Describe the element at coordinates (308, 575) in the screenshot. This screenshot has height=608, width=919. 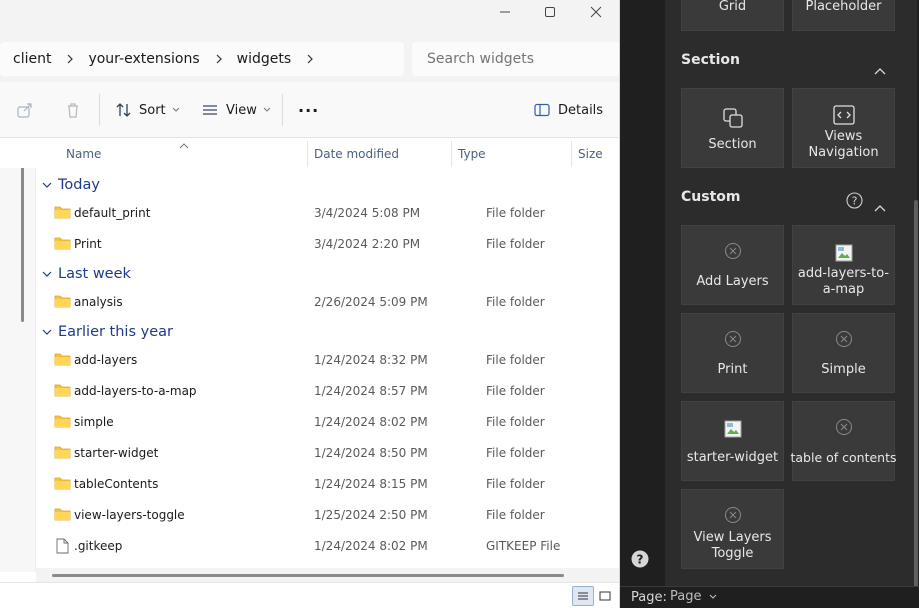
I see `horizontal-scrollbar` at that location.